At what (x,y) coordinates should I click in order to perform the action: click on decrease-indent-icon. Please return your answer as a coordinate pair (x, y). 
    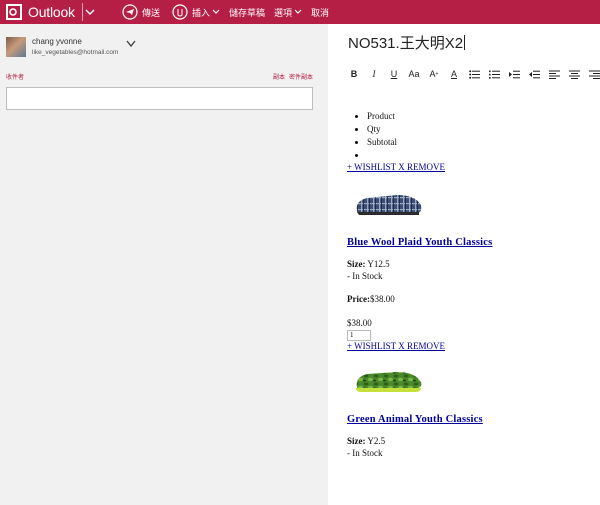
    Looking at the image, I should click on (534, 74).